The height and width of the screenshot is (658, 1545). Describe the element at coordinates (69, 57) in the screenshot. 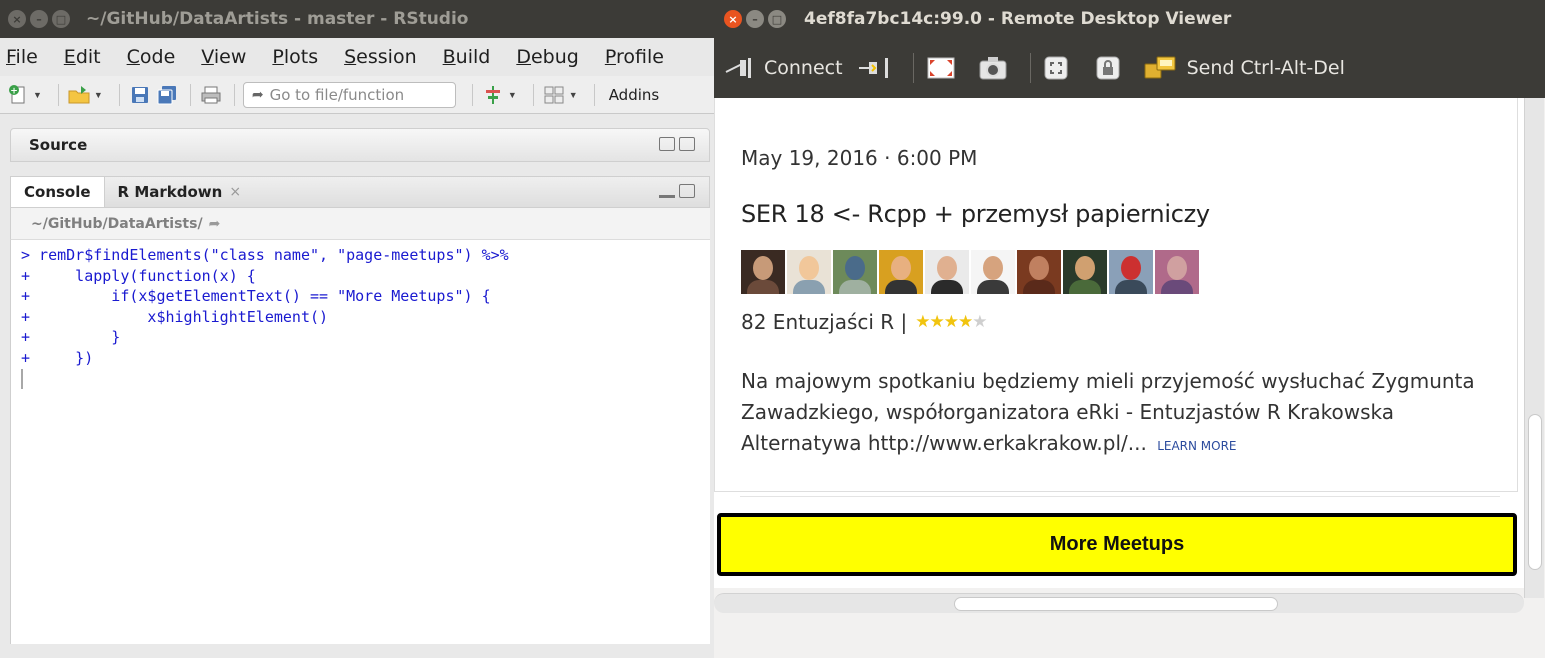

I see `menu-mnemonic: E` at that location.